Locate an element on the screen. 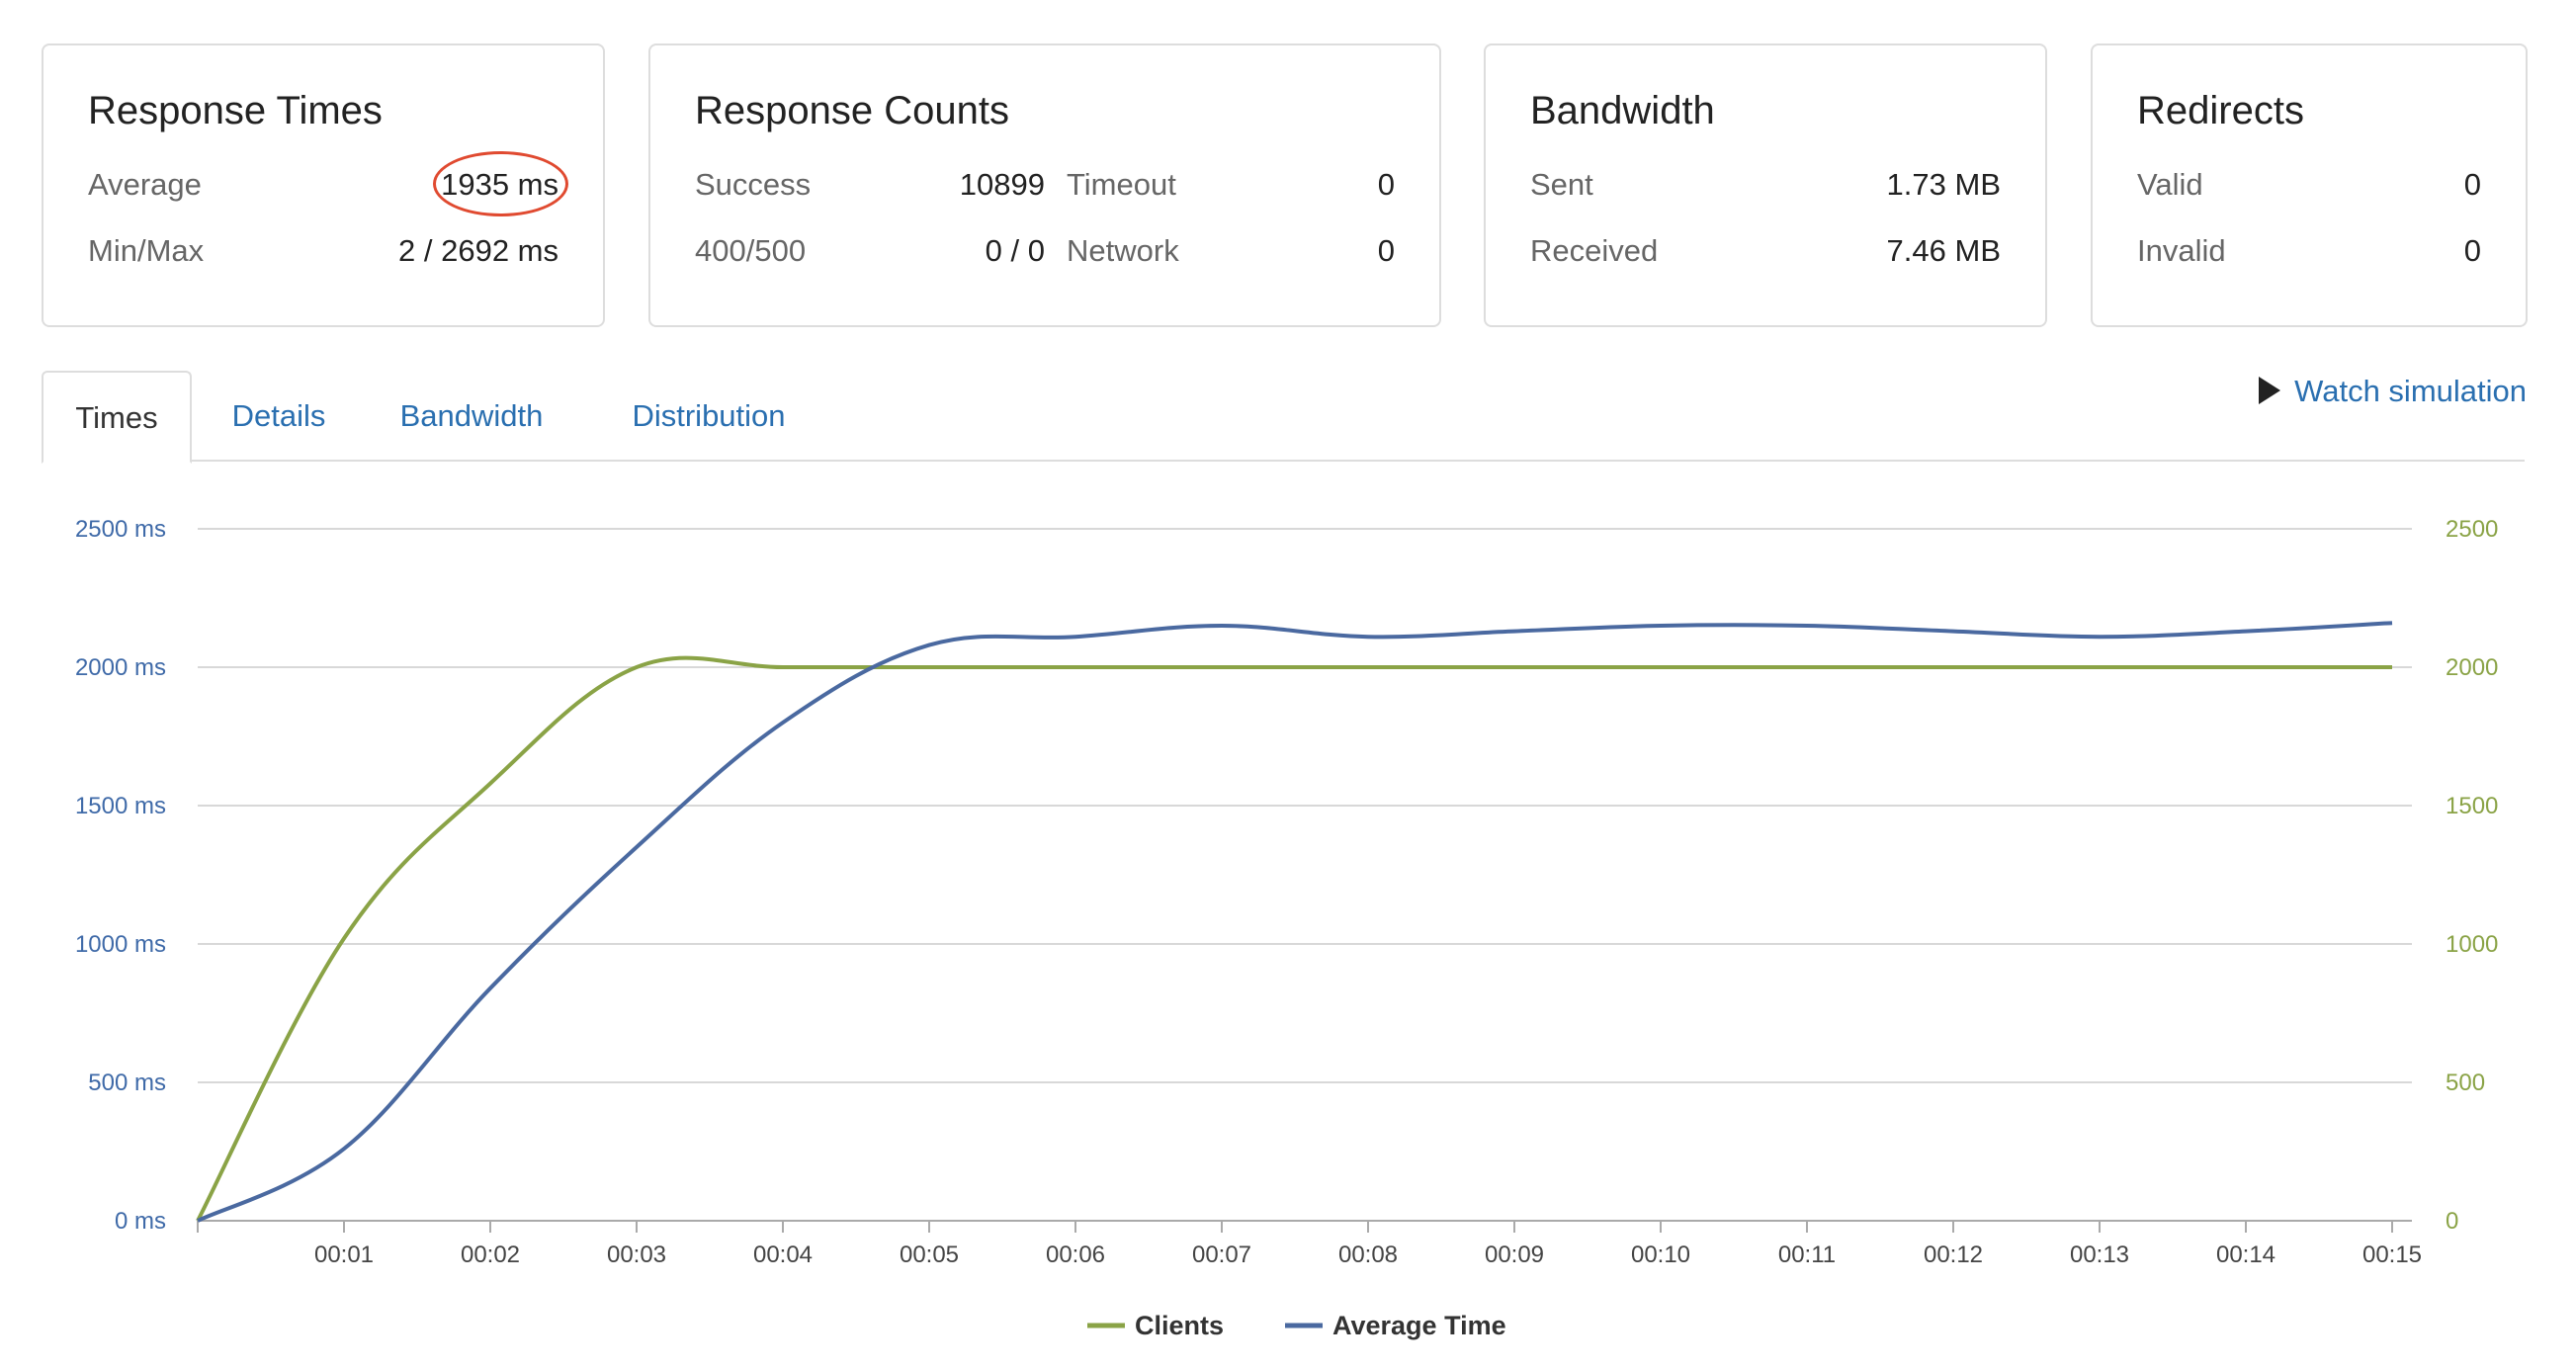 Image resolution: width=2576 pixels, height=1370 pixels. y-tick-label-left: 0 ms is located at coordinates (140, 1221).